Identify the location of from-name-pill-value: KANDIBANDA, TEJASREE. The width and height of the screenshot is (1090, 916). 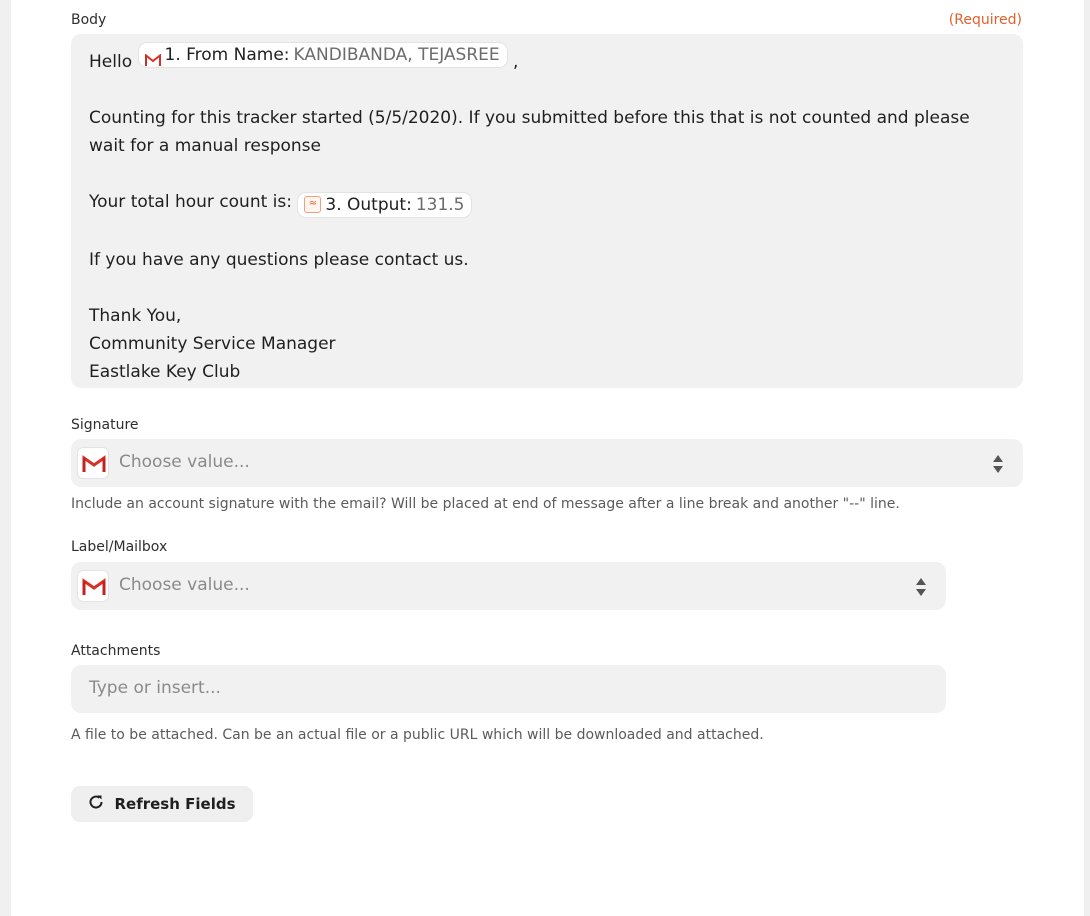
(396, 55).